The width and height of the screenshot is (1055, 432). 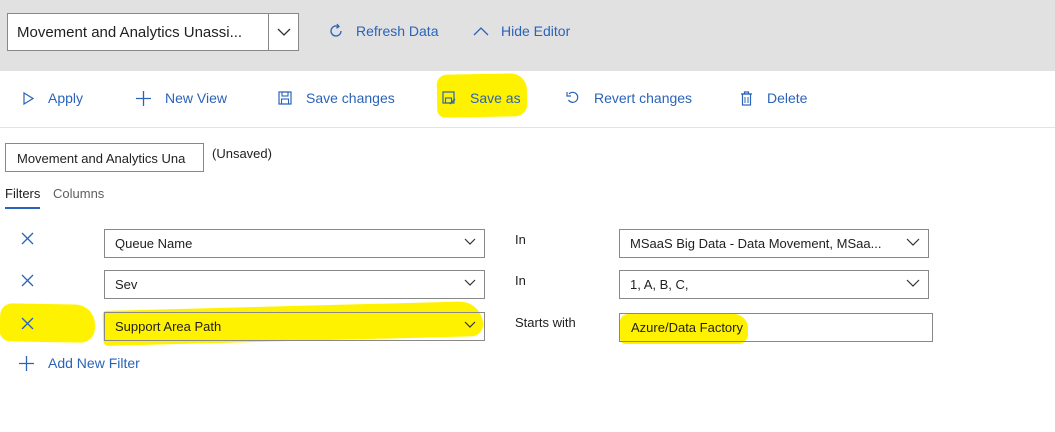 What do you see at coordinates (294, 326) in the screenshot?
I see `filter-field-dropdown: Support Area Path` at bounding box center [294, 326].